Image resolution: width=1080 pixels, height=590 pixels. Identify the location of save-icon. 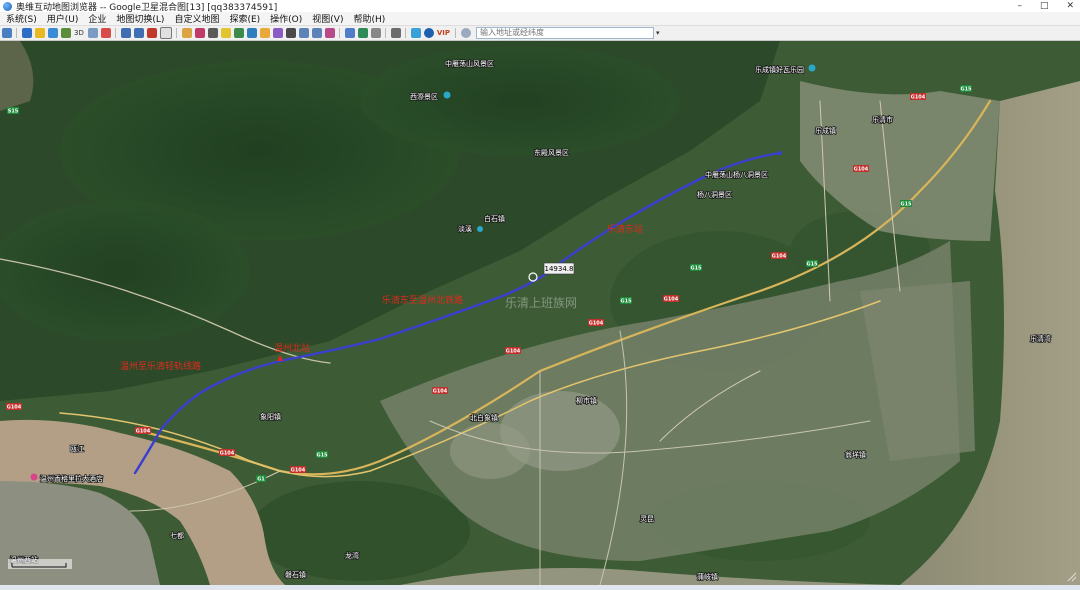
(7, 33).